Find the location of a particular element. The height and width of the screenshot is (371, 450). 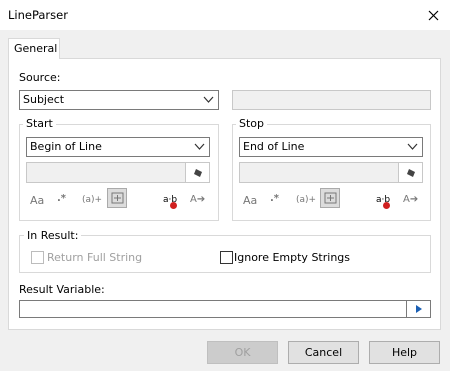

play-arrow-icon is located at coordinates (418, 309).